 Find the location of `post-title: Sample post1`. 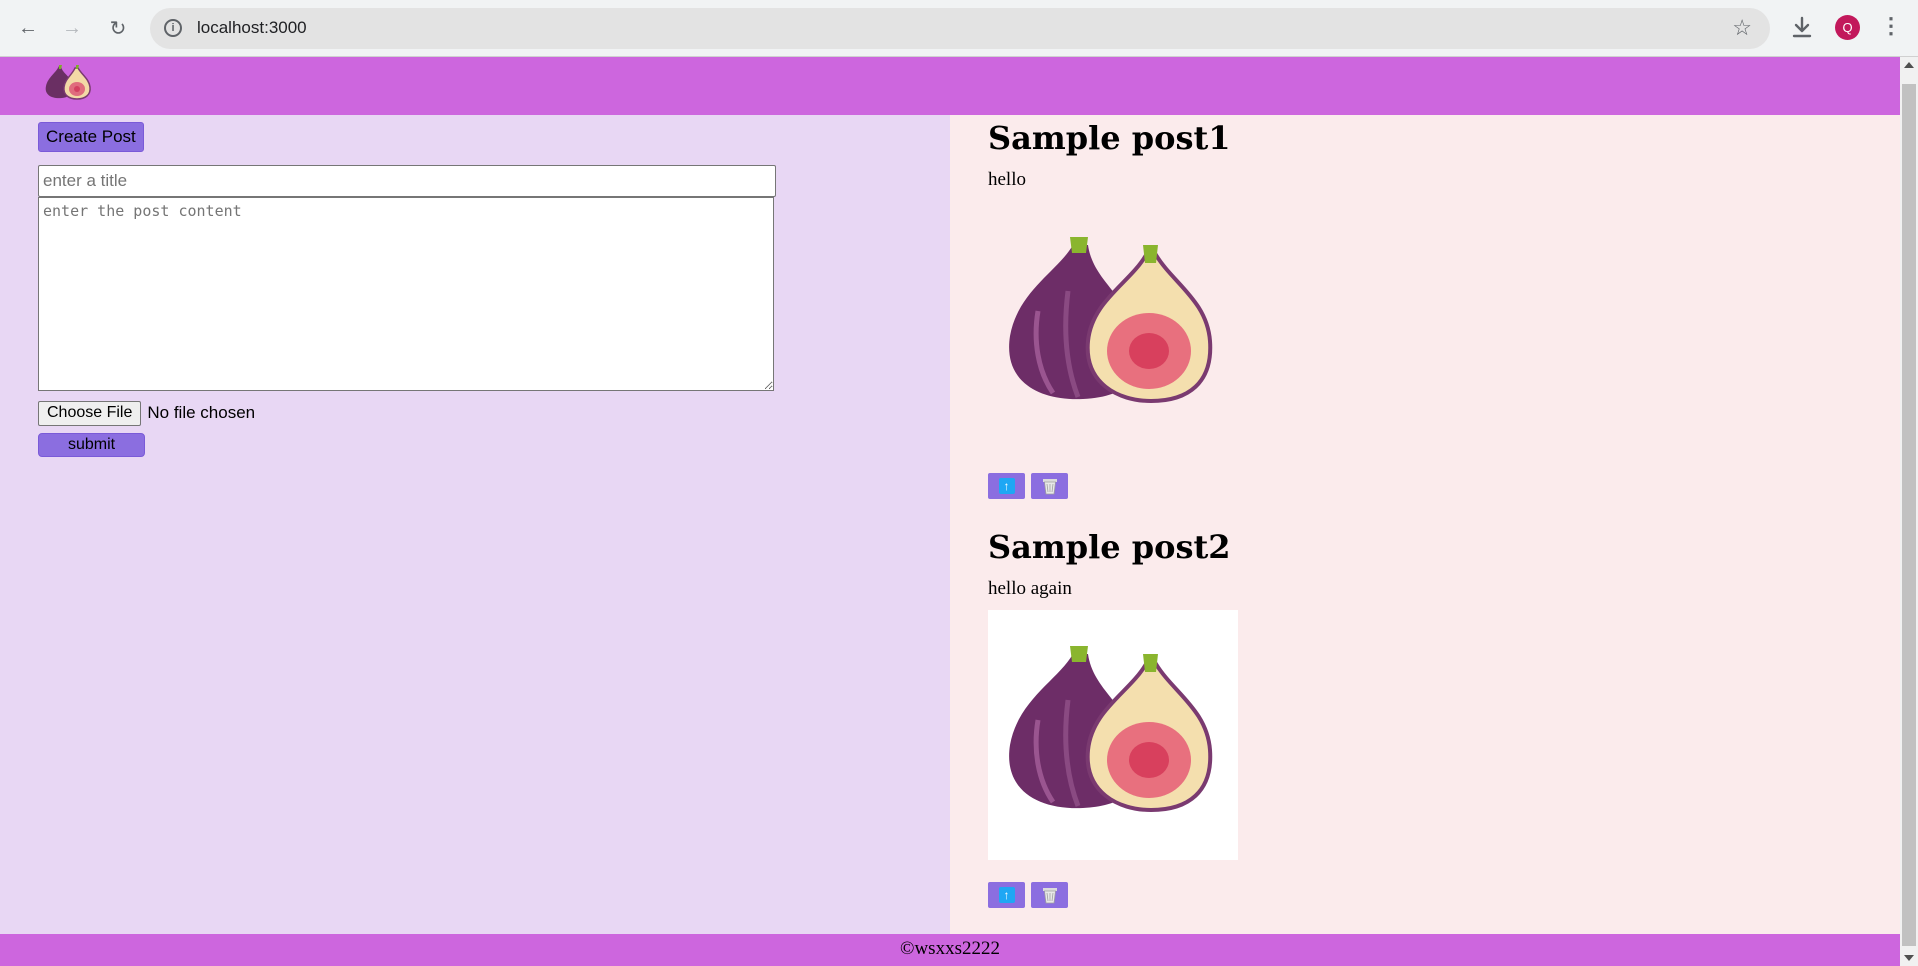

post-title: Sample post1 is located at coordinates (1109, 138).